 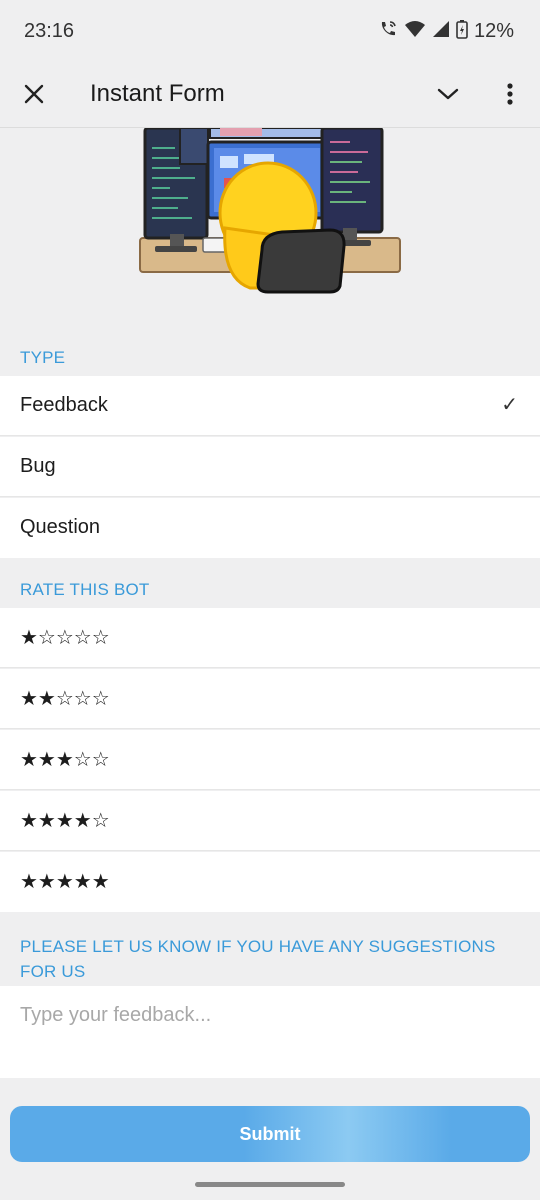 What do you see at coordinates (64, 405) in the screenshot?
I see `option-label: Feedback` at bounding box center [64, 405].